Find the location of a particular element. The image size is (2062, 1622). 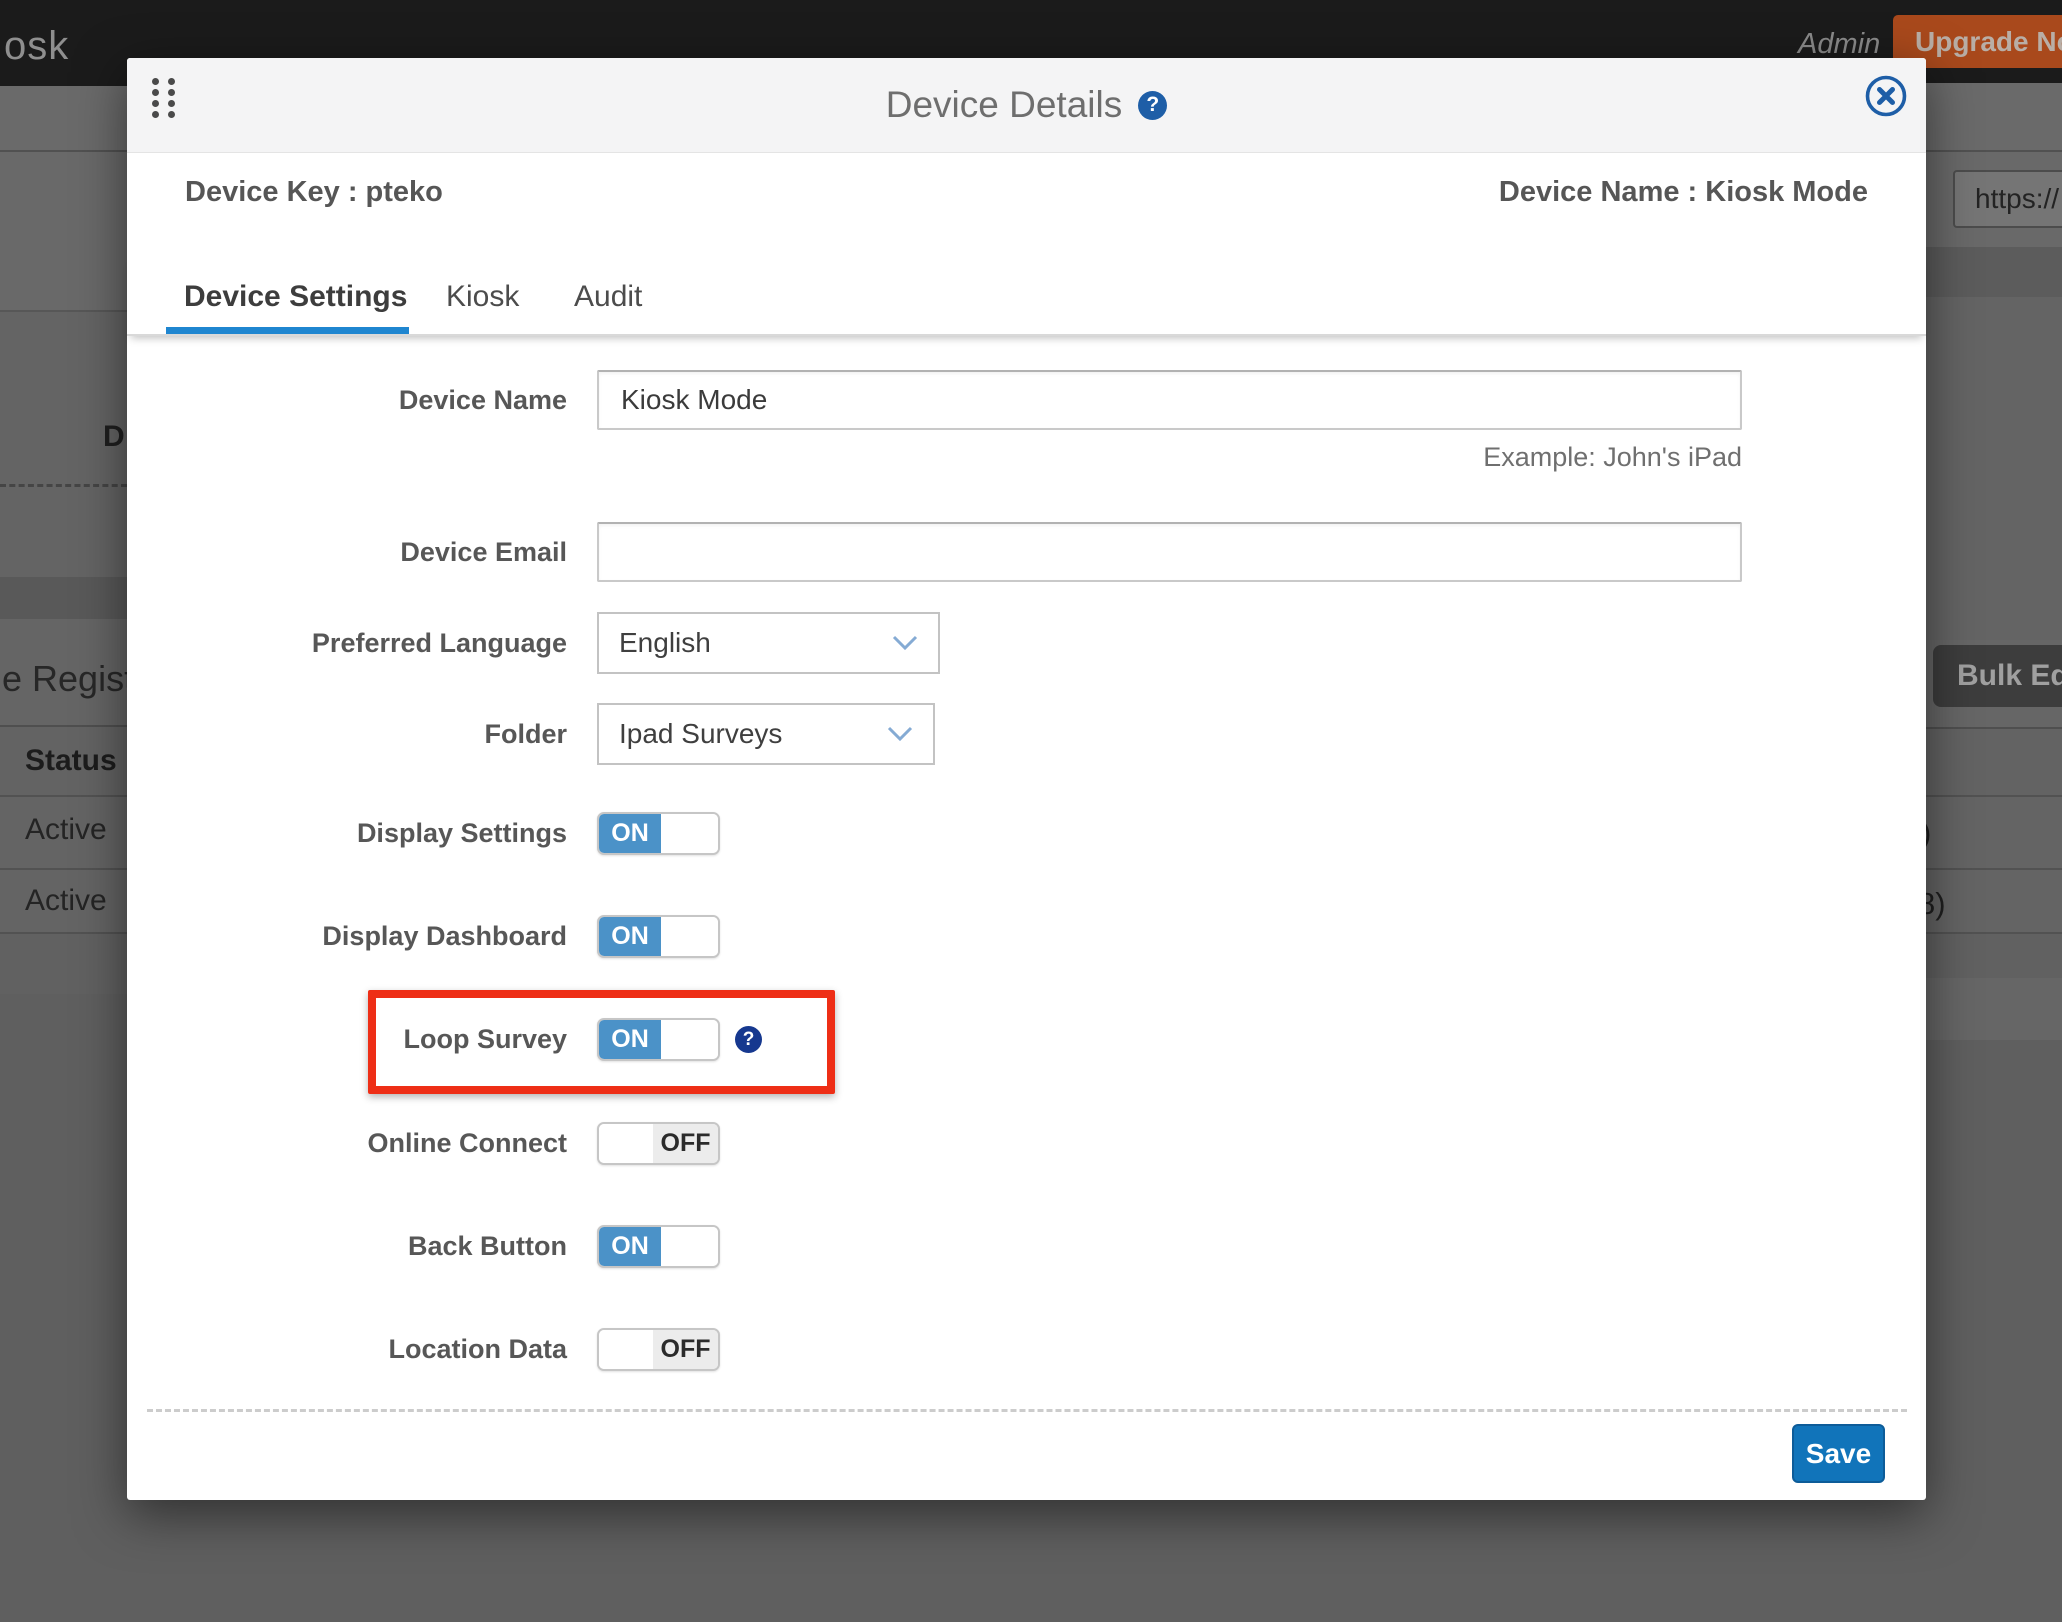

modal-title: Device Details is located at coordinates (1004, 104).